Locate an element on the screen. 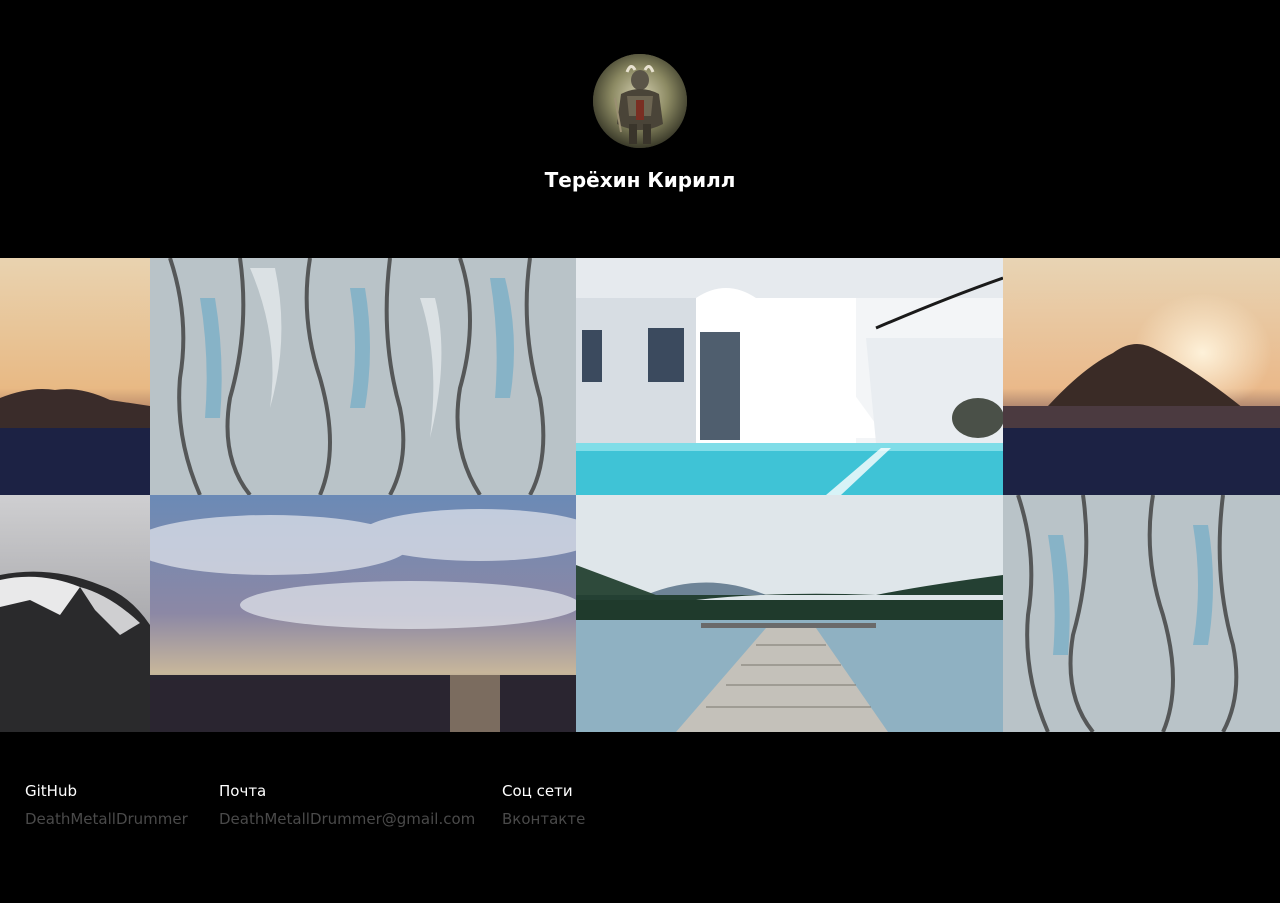  vk-link: Вконтакте is located at coordinates (543, 819).